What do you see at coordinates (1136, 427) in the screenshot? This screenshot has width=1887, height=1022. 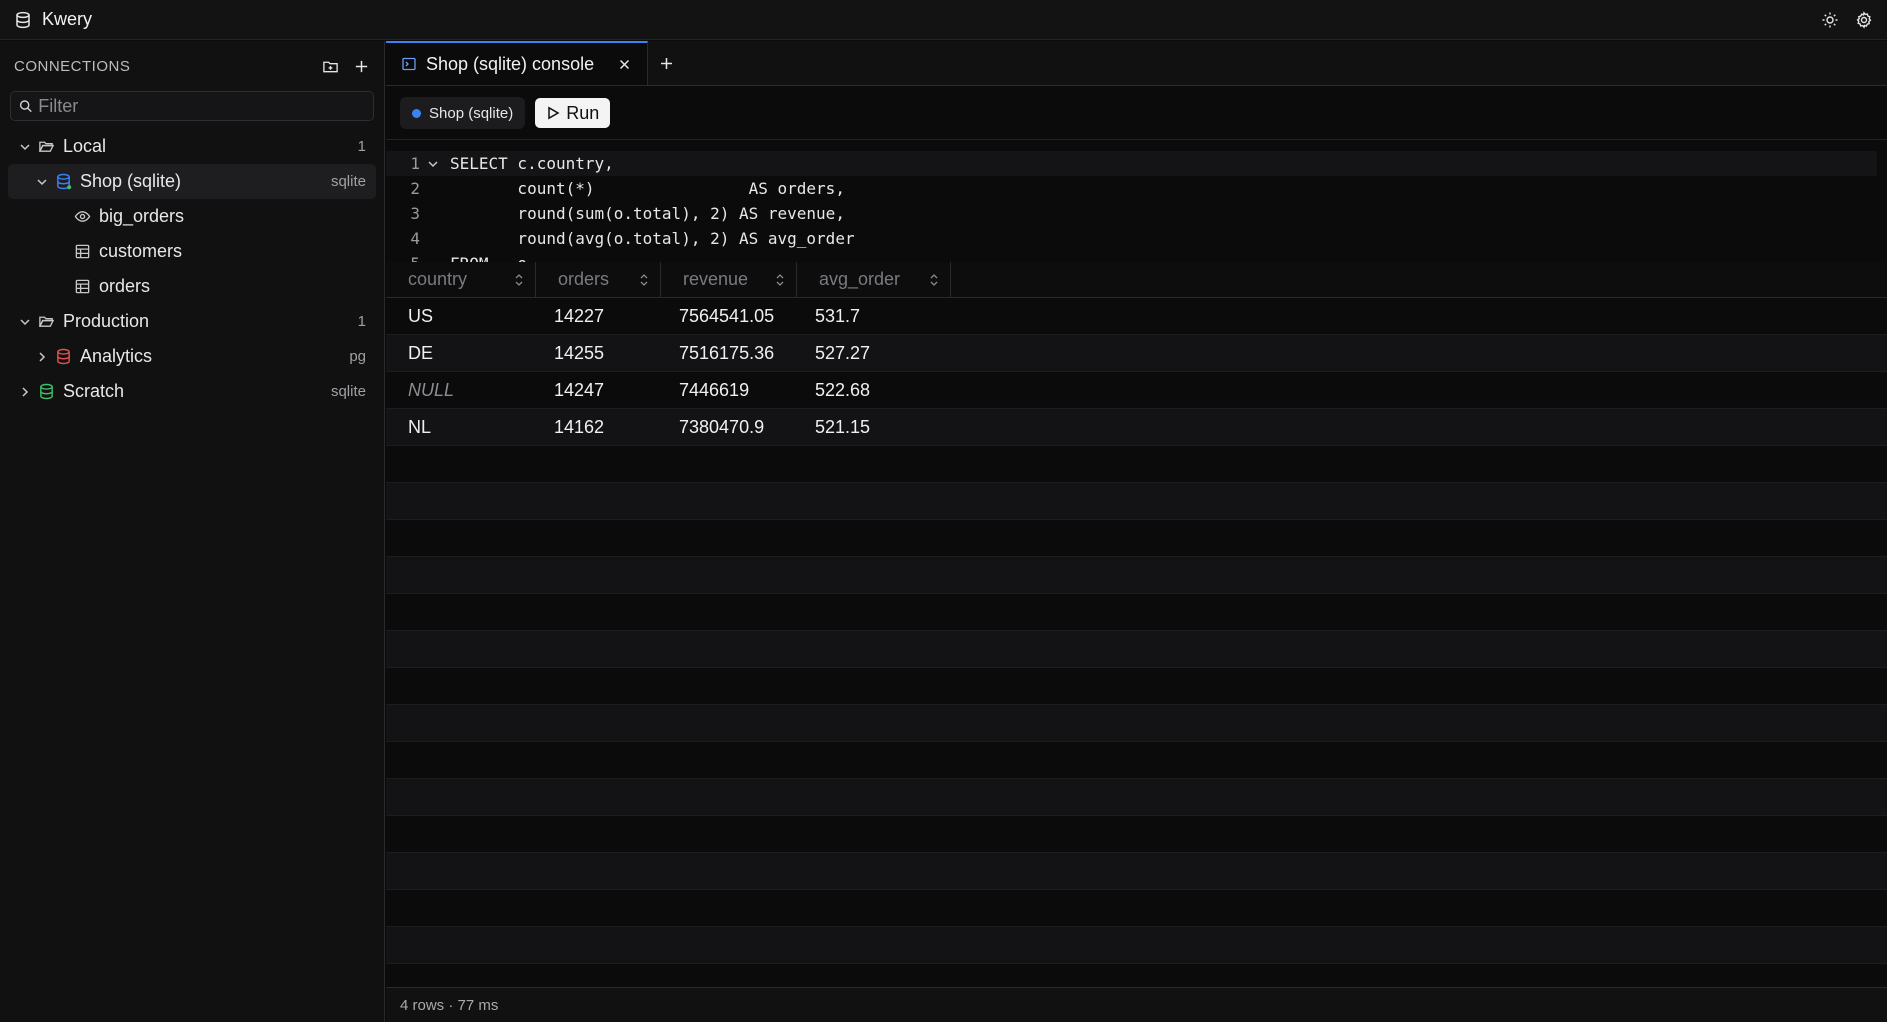 I see `table-row: NL 14162 7380470.9 521.15` at bounding box center [1136, 427].